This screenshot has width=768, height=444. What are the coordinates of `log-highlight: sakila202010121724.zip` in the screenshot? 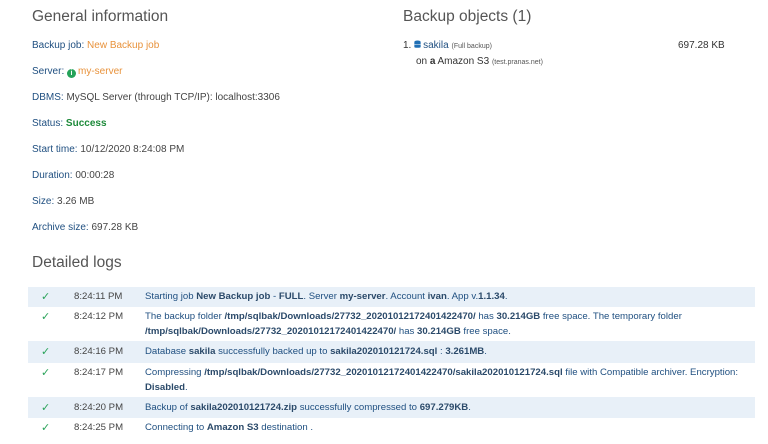 It's located at (244, 407).